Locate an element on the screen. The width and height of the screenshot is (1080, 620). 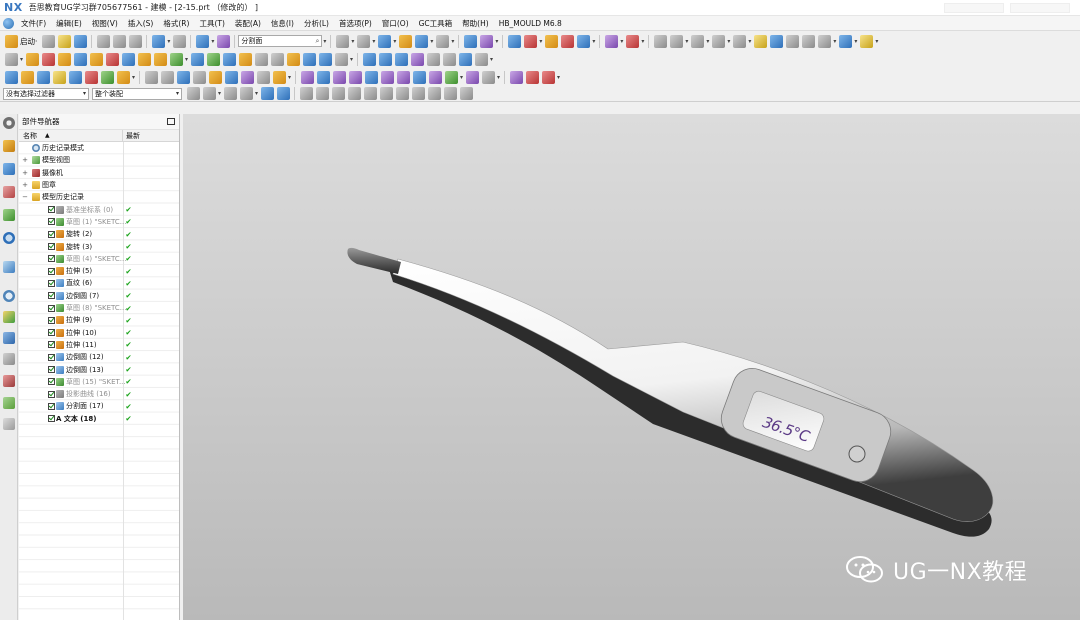
group-face-icon is located at coordinates (472, 77).